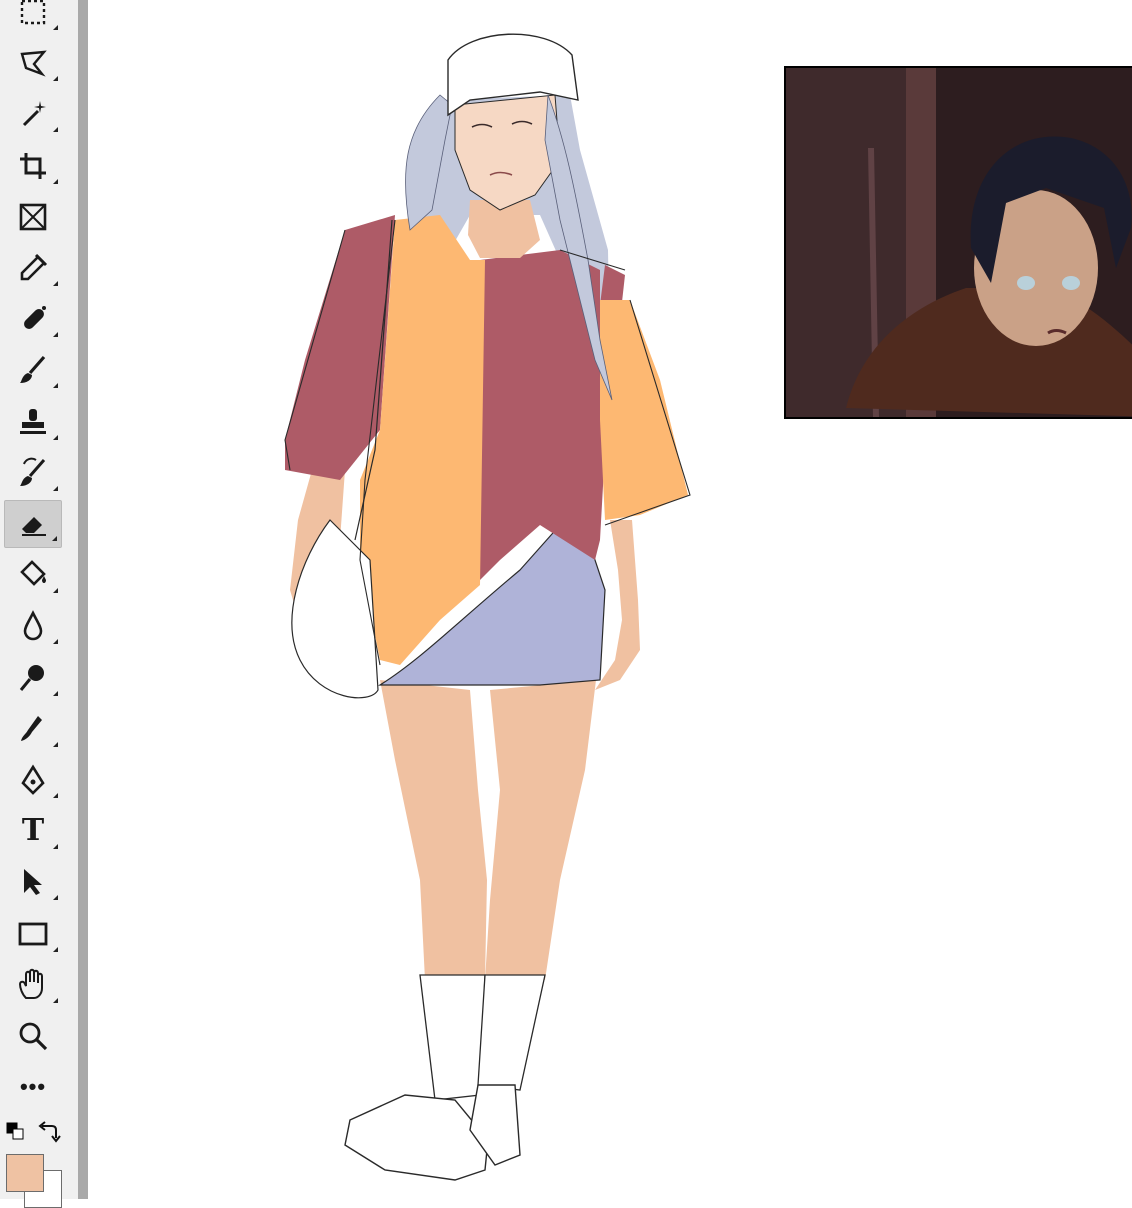 Image resolution: width=1132 pixels, height=1208 pixels. I want to click on path-selection-icon, so click(33, 882).